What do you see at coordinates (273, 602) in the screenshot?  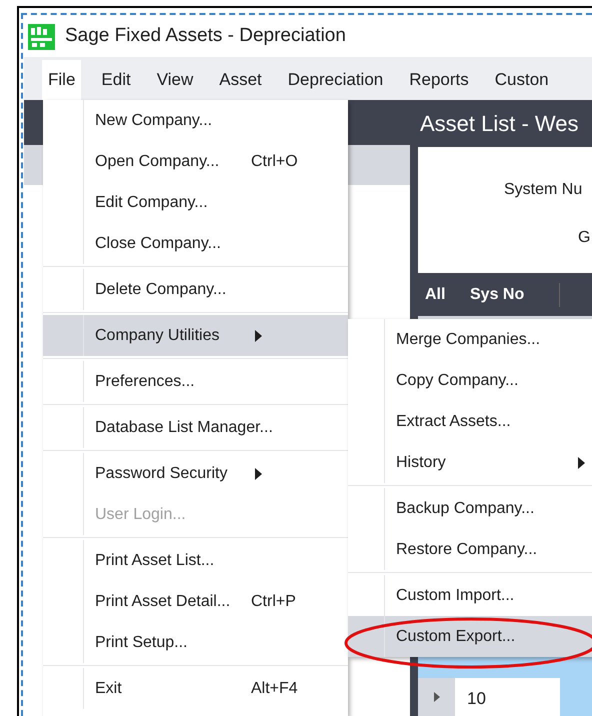 I see `shortcut-label: Ctrl+P` at bounding box center [273, 602].